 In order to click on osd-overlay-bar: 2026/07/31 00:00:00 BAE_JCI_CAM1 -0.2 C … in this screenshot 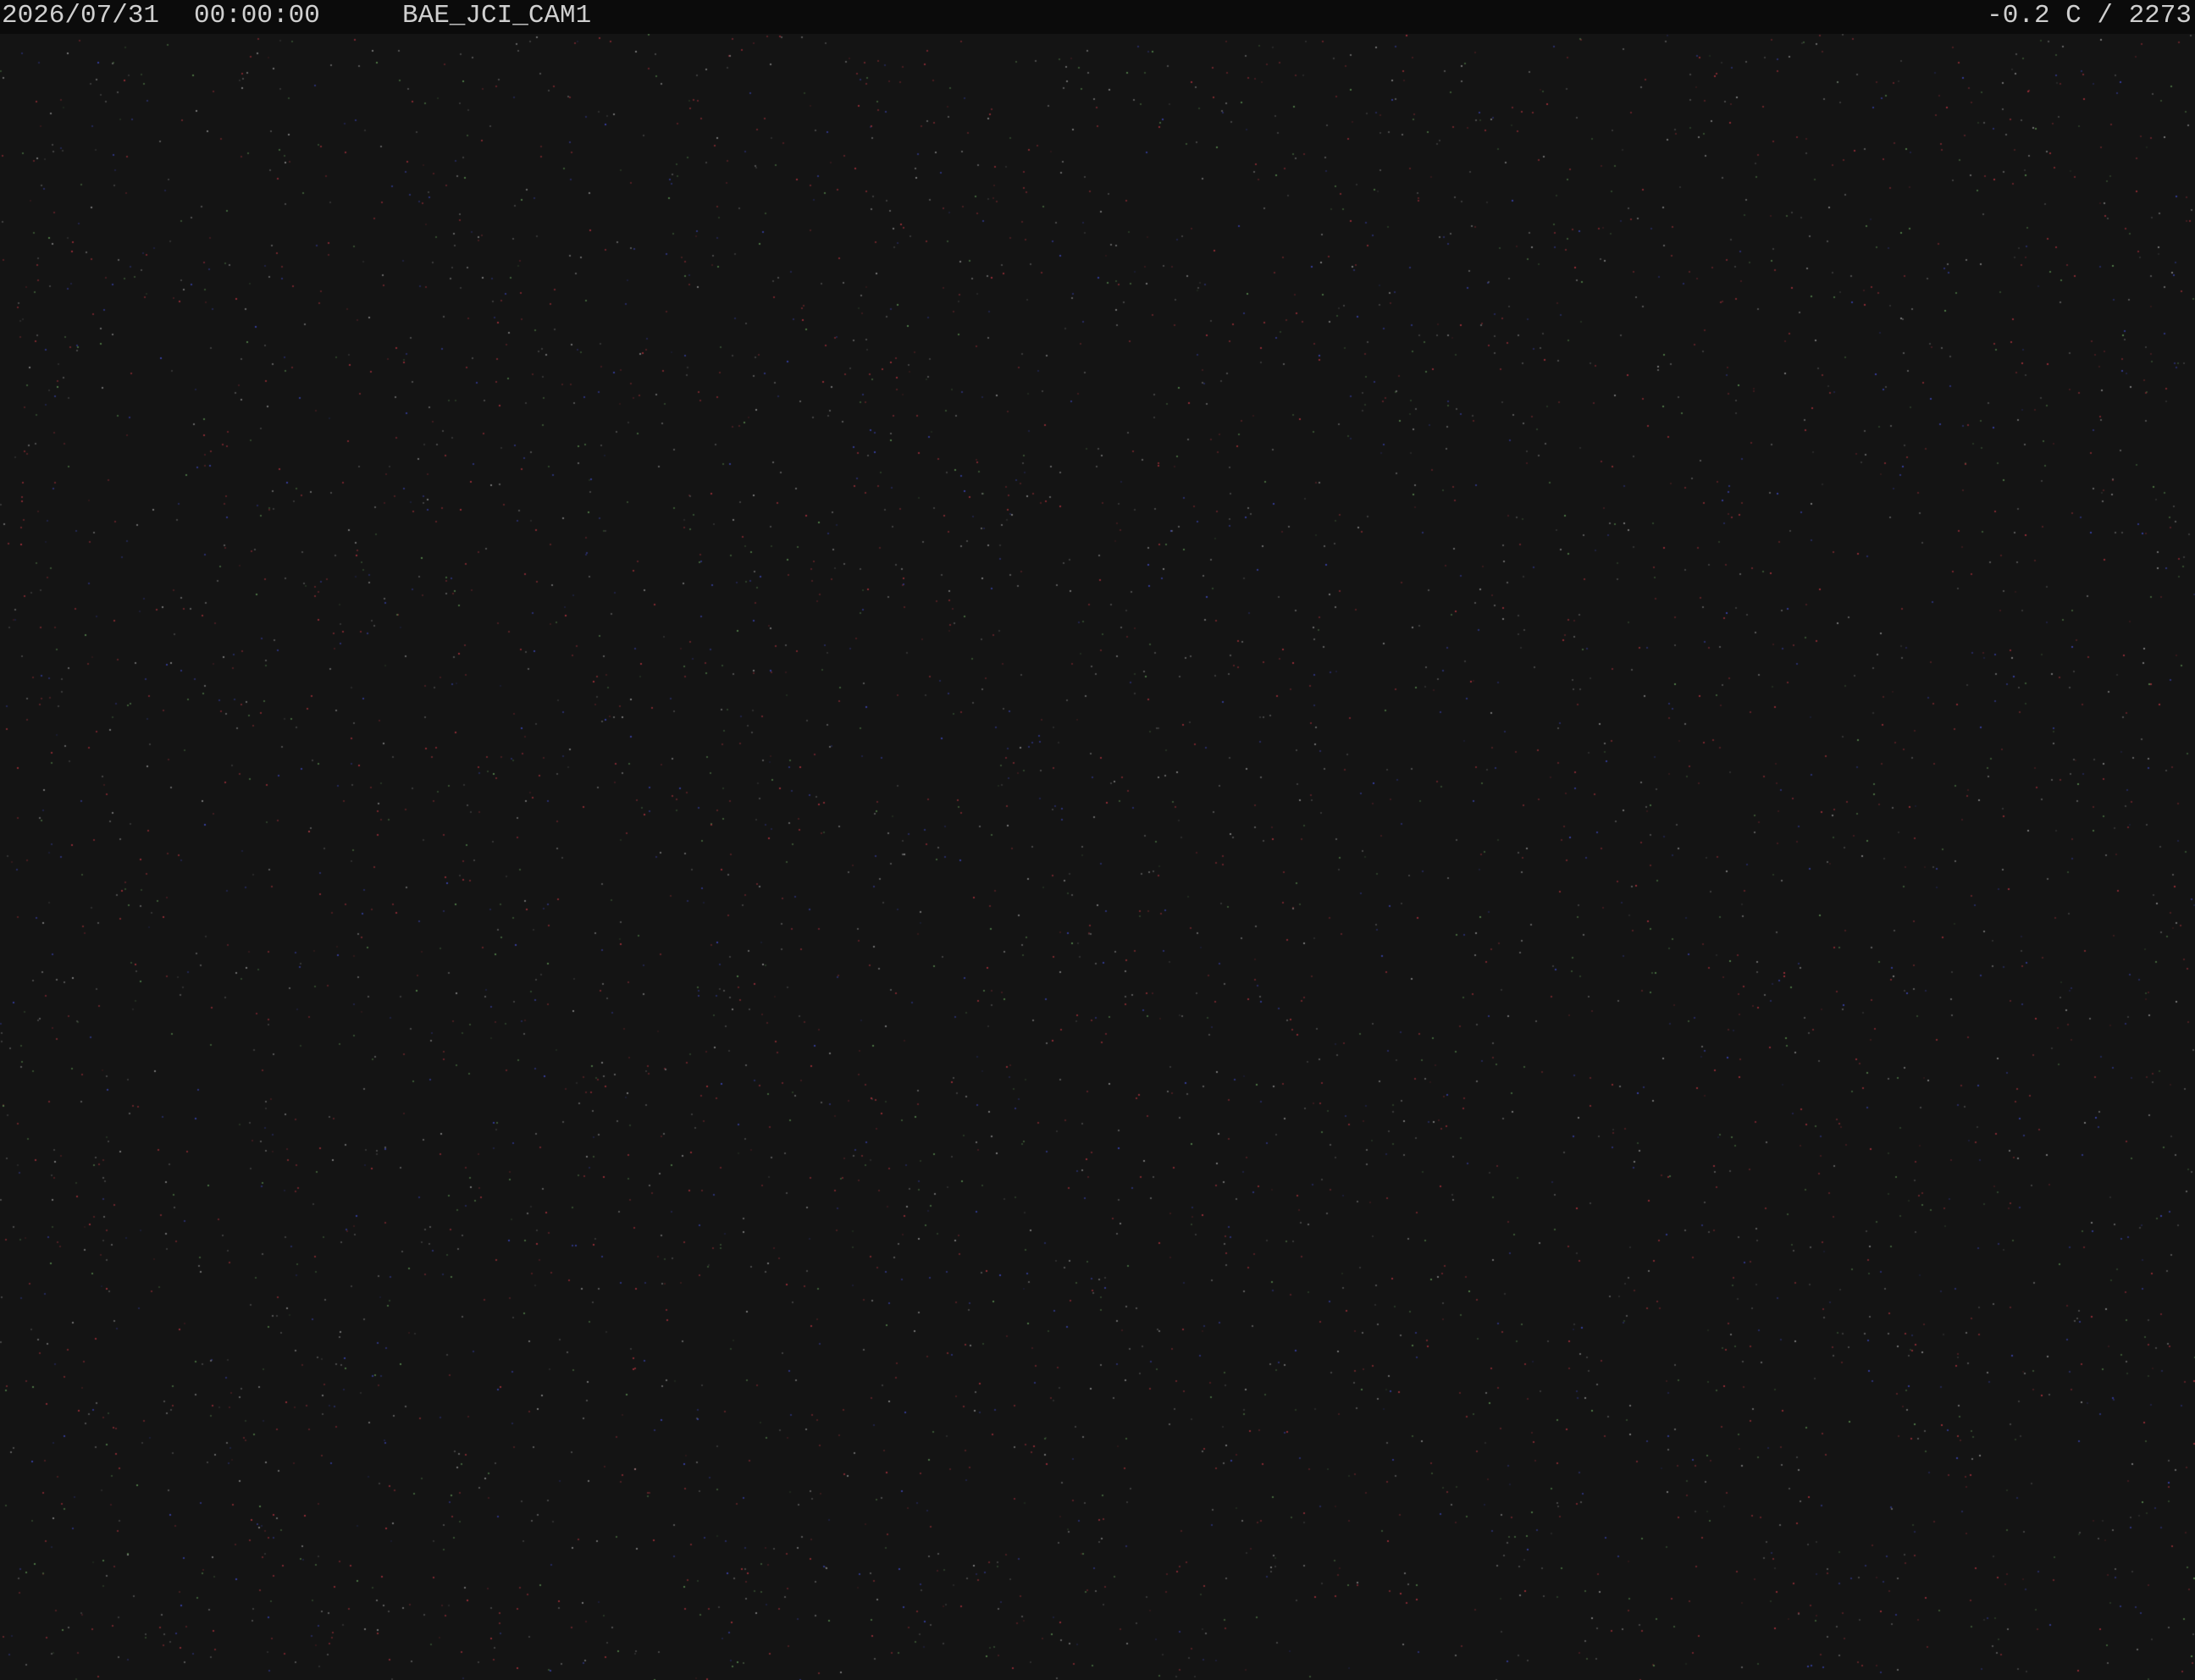, I will do `click(1097, 17)`.